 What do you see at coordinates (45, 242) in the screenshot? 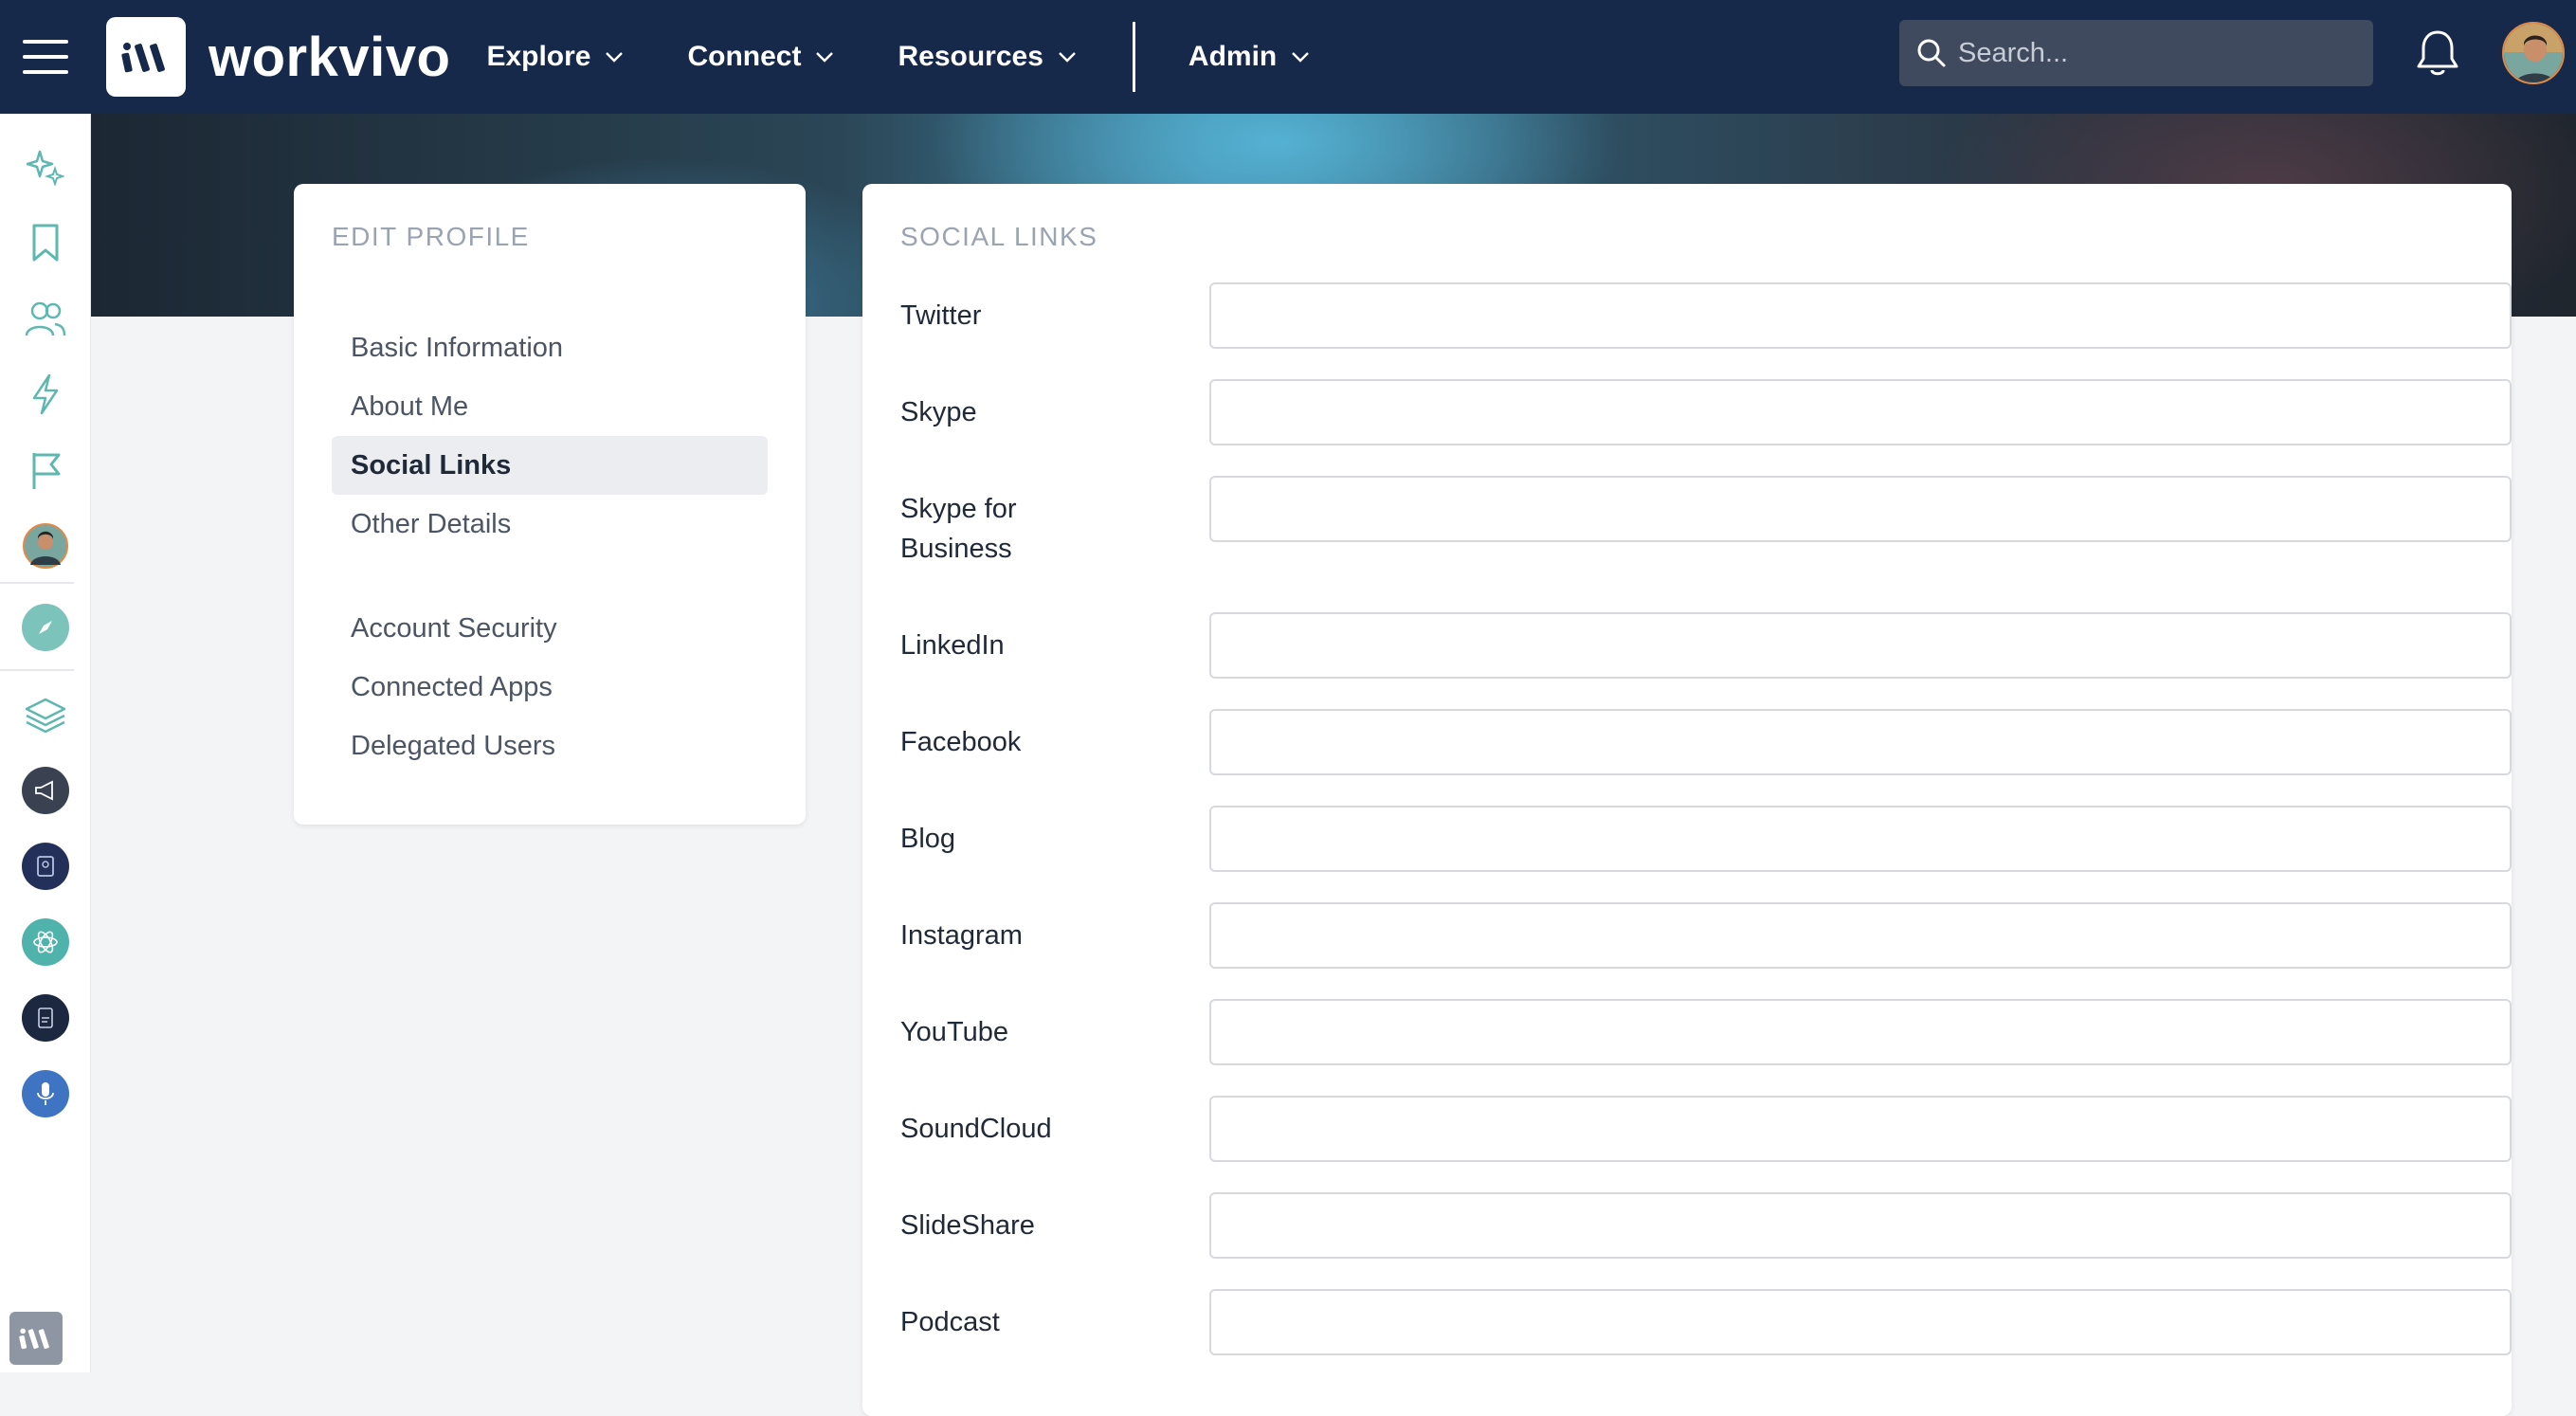
I see `bookmark-icon` at bounding box center [45, 242].